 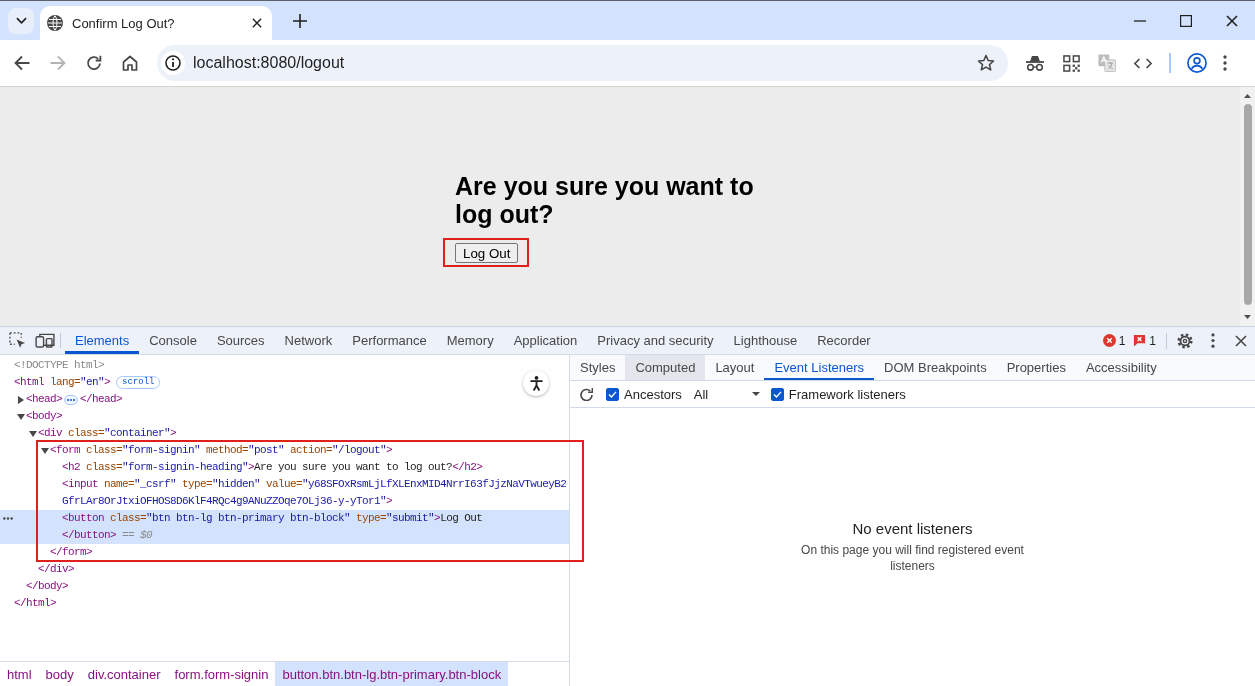 I want to click on issue-icon, so click(x=1140, y=340).